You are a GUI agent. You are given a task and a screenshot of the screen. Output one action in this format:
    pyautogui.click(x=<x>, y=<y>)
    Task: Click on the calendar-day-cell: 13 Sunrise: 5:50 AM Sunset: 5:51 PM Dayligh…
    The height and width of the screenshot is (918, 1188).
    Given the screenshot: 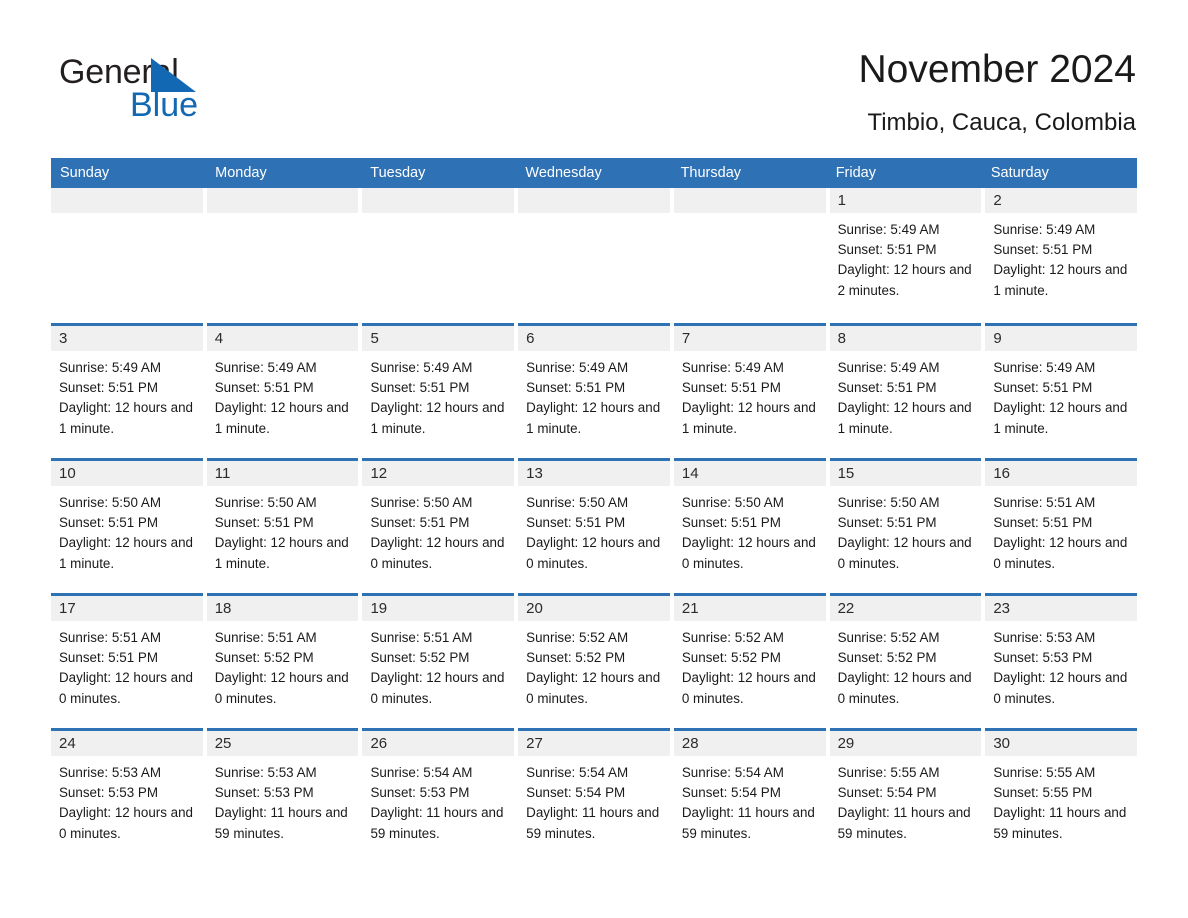 What is the action you would take?
    pyautogui.click(x=594, y=525)
    